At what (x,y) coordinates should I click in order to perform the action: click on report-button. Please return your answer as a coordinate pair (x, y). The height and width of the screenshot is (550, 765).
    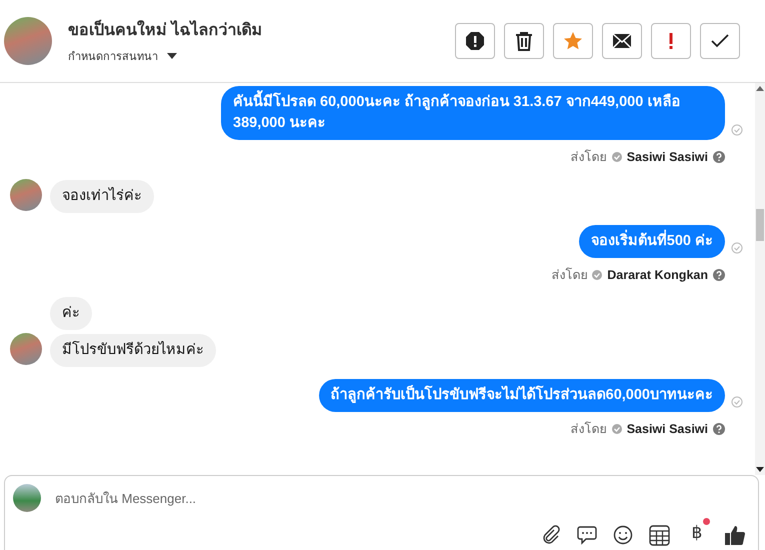
    Looking at the image, I should click on (475, 41).